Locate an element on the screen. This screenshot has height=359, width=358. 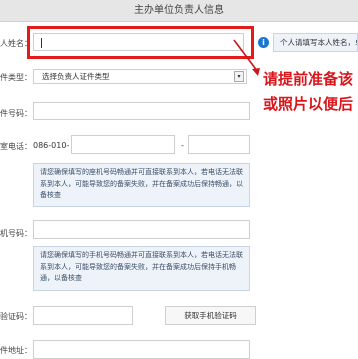
id-type-selected: 选择负责人证件类型 is located at coordinates (76, 76).